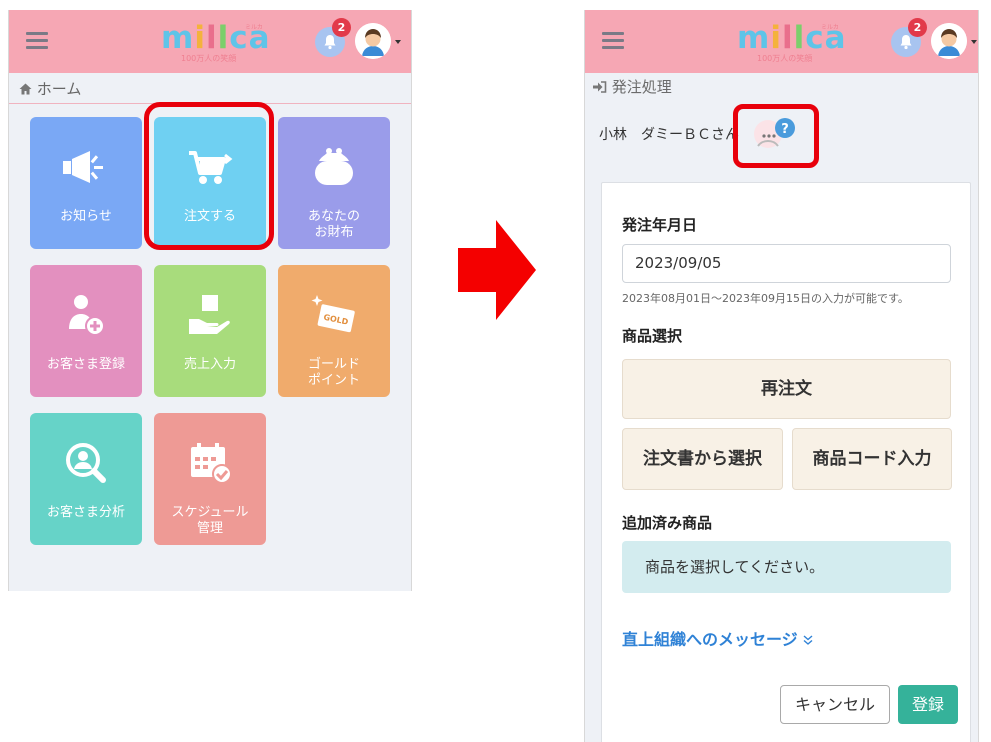 The image size is (991, 742). I want to click on tile-label: 売上入力, so click(209, 364).